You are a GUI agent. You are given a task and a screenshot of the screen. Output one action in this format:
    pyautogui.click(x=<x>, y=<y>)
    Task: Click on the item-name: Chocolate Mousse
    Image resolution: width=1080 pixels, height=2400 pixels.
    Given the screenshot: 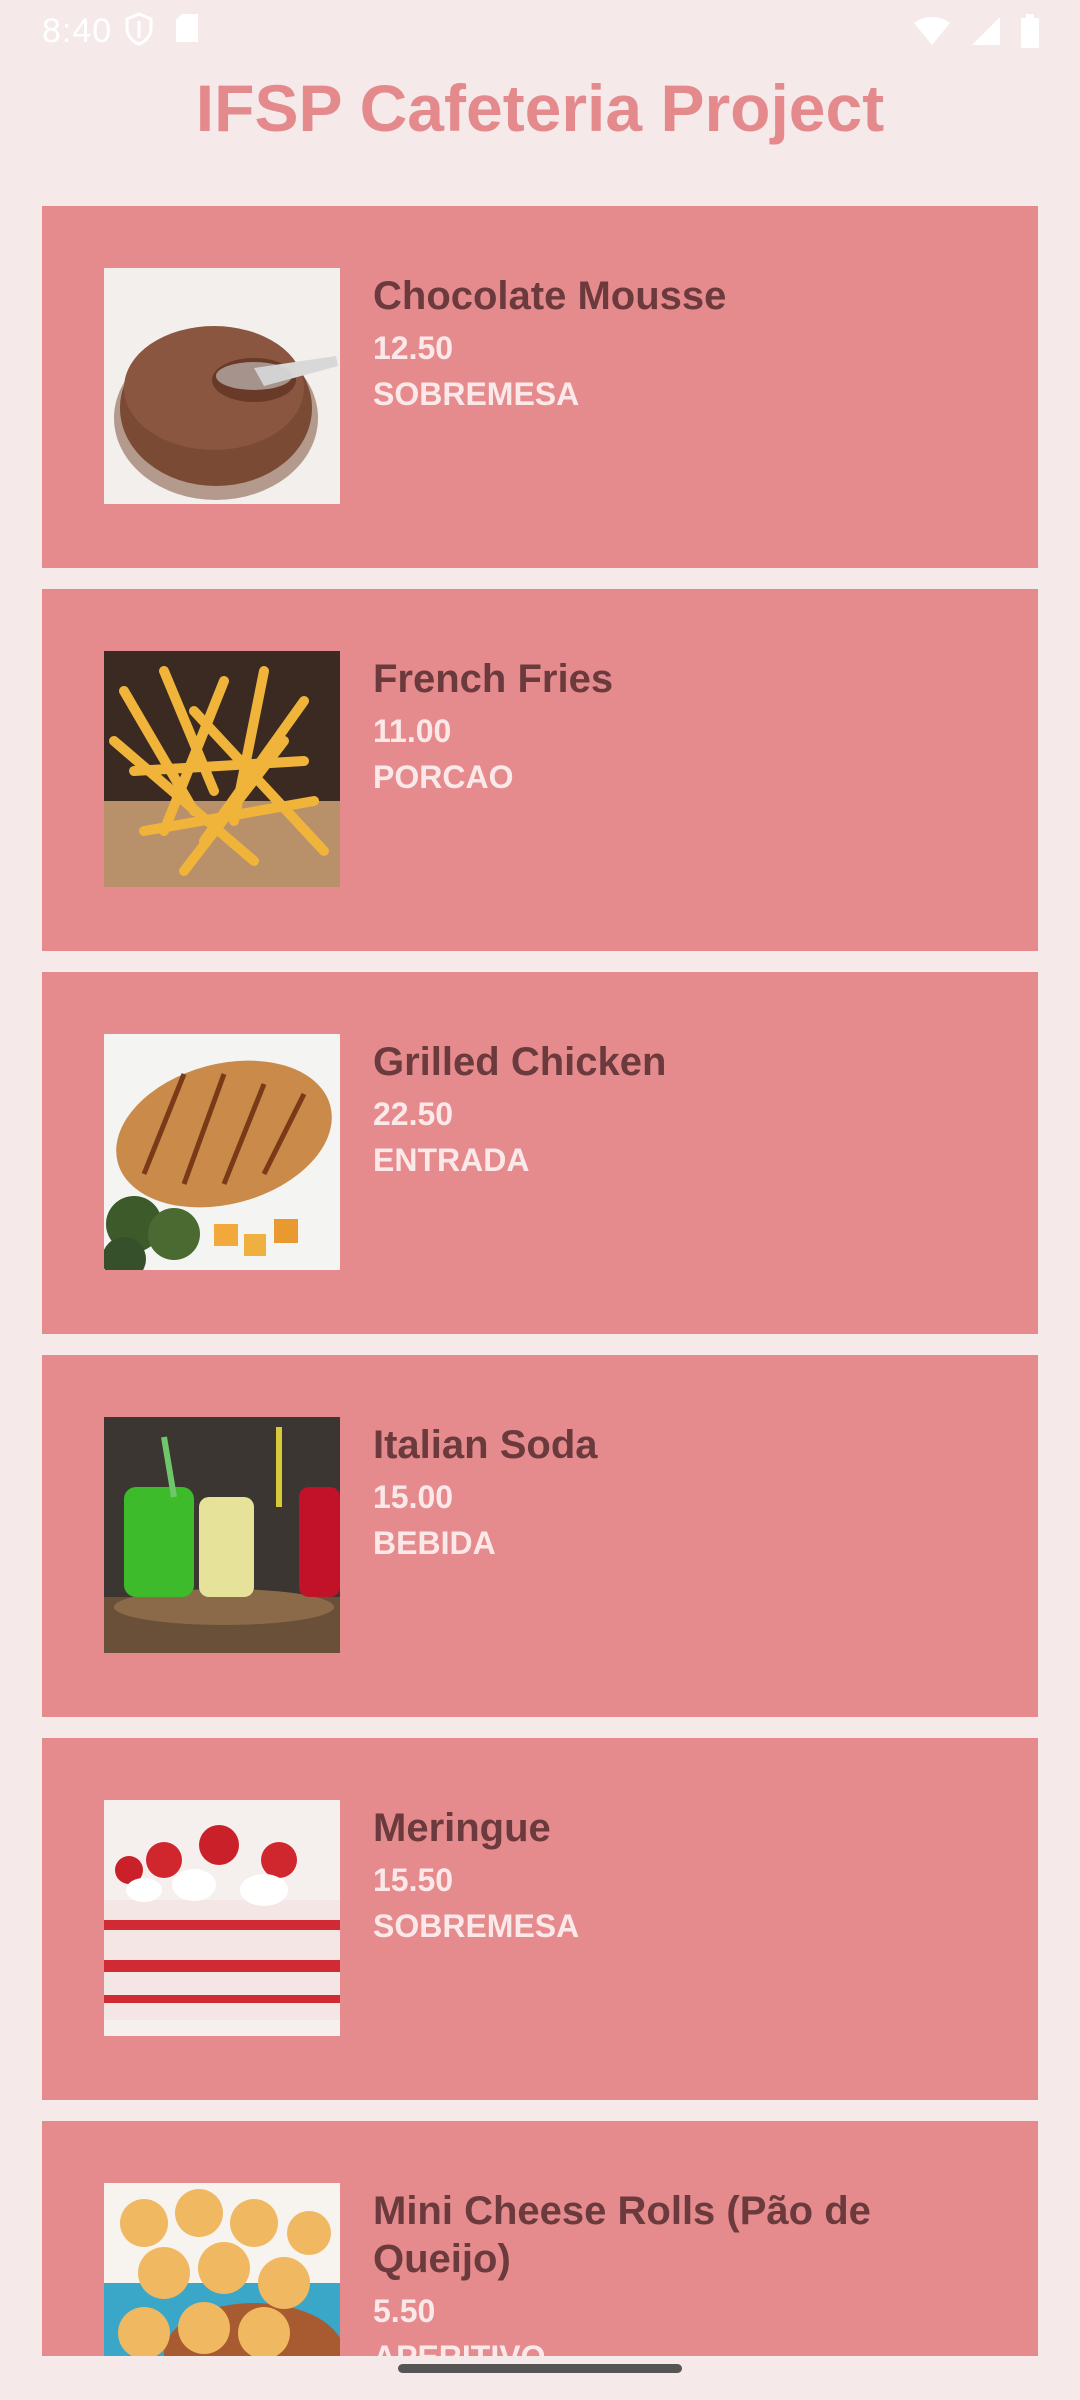 What is the action you would take?
    pyautogui.click(x=550, y=296)
    